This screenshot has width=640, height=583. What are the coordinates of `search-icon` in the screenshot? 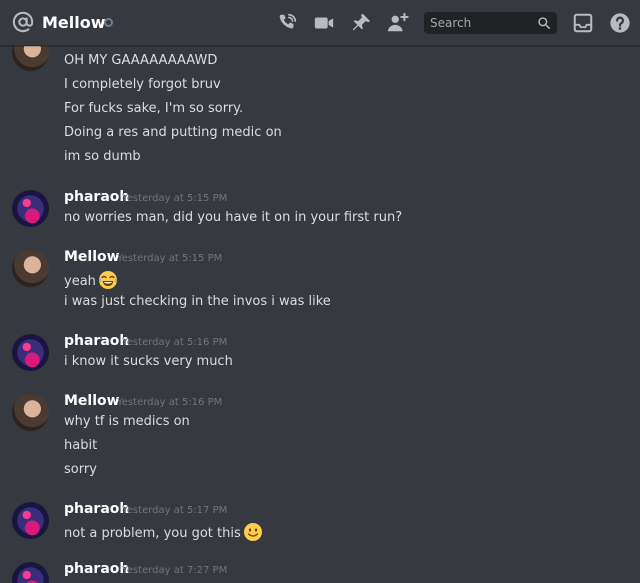 It's located at (544, 23).